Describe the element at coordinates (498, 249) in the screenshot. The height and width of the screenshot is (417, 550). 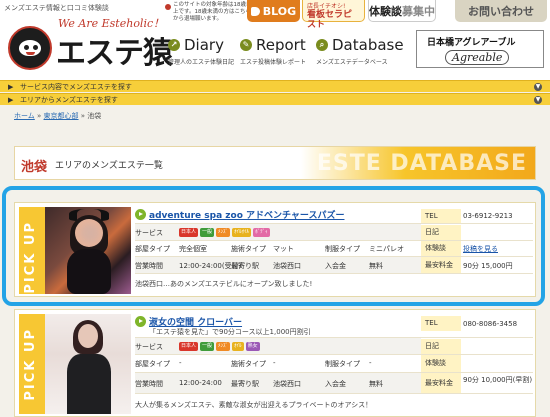
I see `review-link: 投稿を見る` at that location.